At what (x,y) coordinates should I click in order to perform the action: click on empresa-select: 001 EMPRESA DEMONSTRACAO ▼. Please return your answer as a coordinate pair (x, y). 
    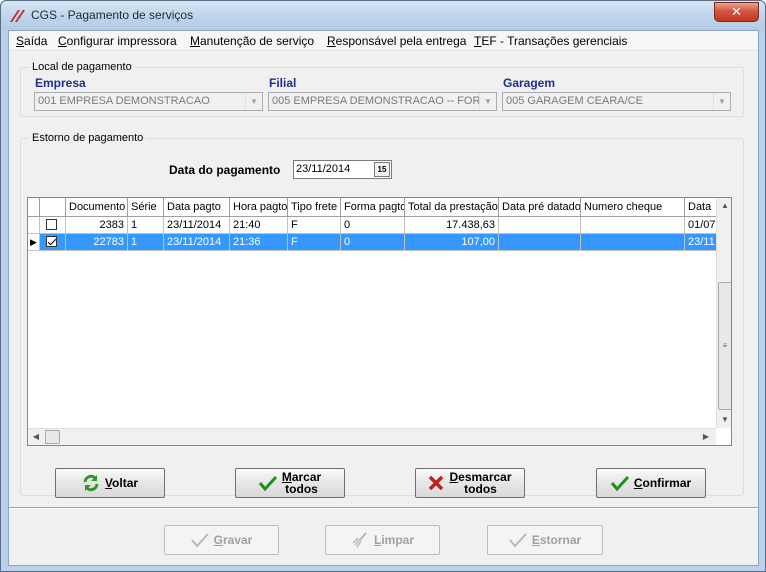
    Looking at the image, I should click on (148, 101).